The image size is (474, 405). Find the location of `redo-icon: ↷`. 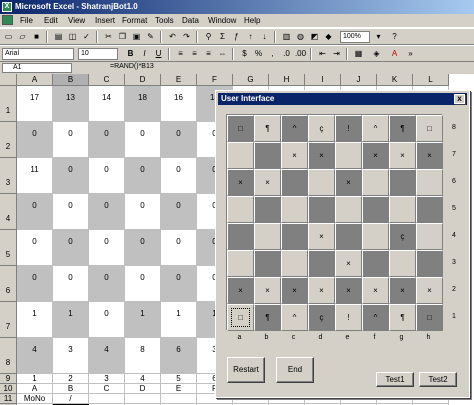

redo-icon: ↷ is located at coordinates (186, 37).